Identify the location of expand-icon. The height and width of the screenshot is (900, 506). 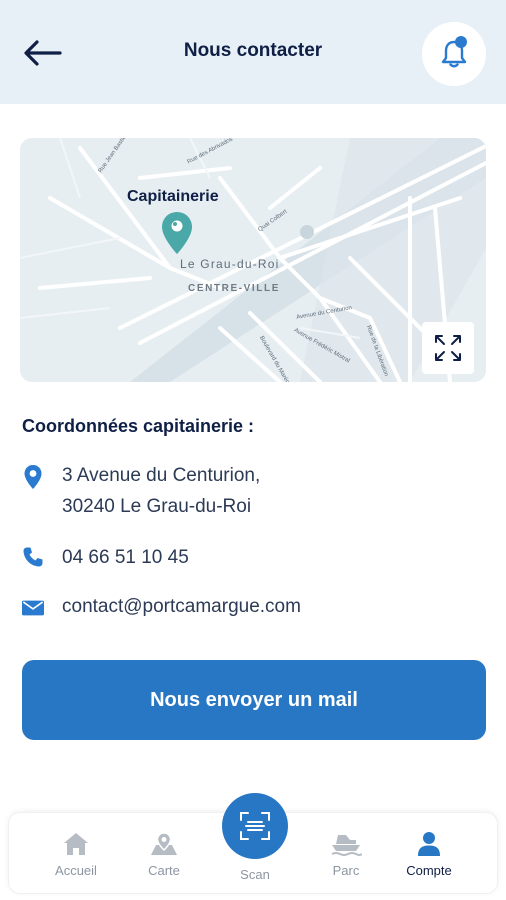
(448, 348).